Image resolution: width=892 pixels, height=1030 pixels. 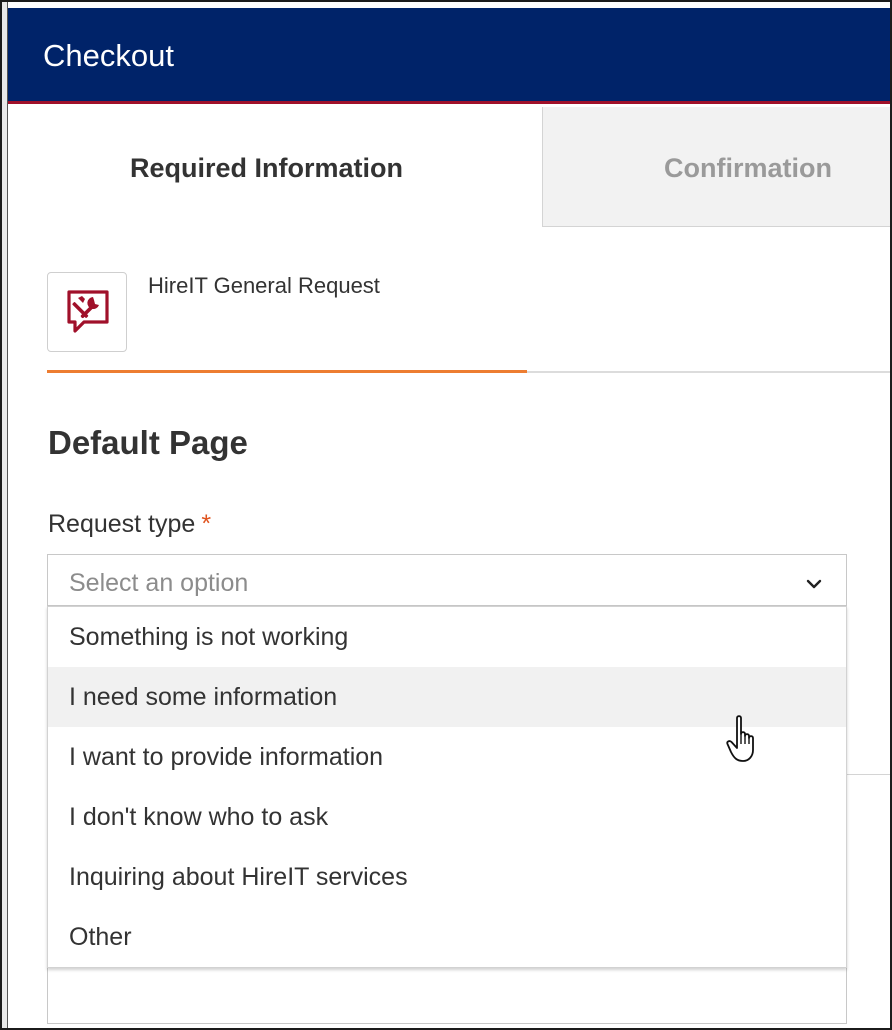 I want to click on request-type-select: Select an option, so click(x=447, y=580).